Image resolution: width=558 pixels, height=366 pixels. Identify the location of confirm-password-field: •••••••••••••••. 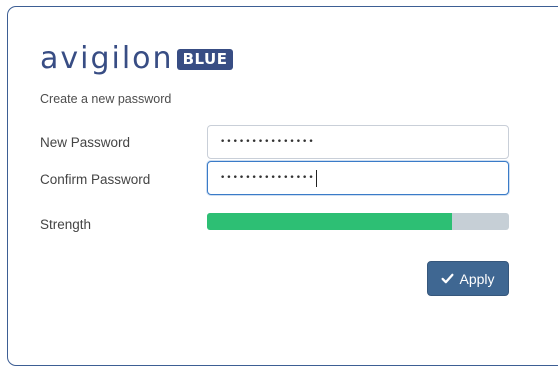
(358, 178).